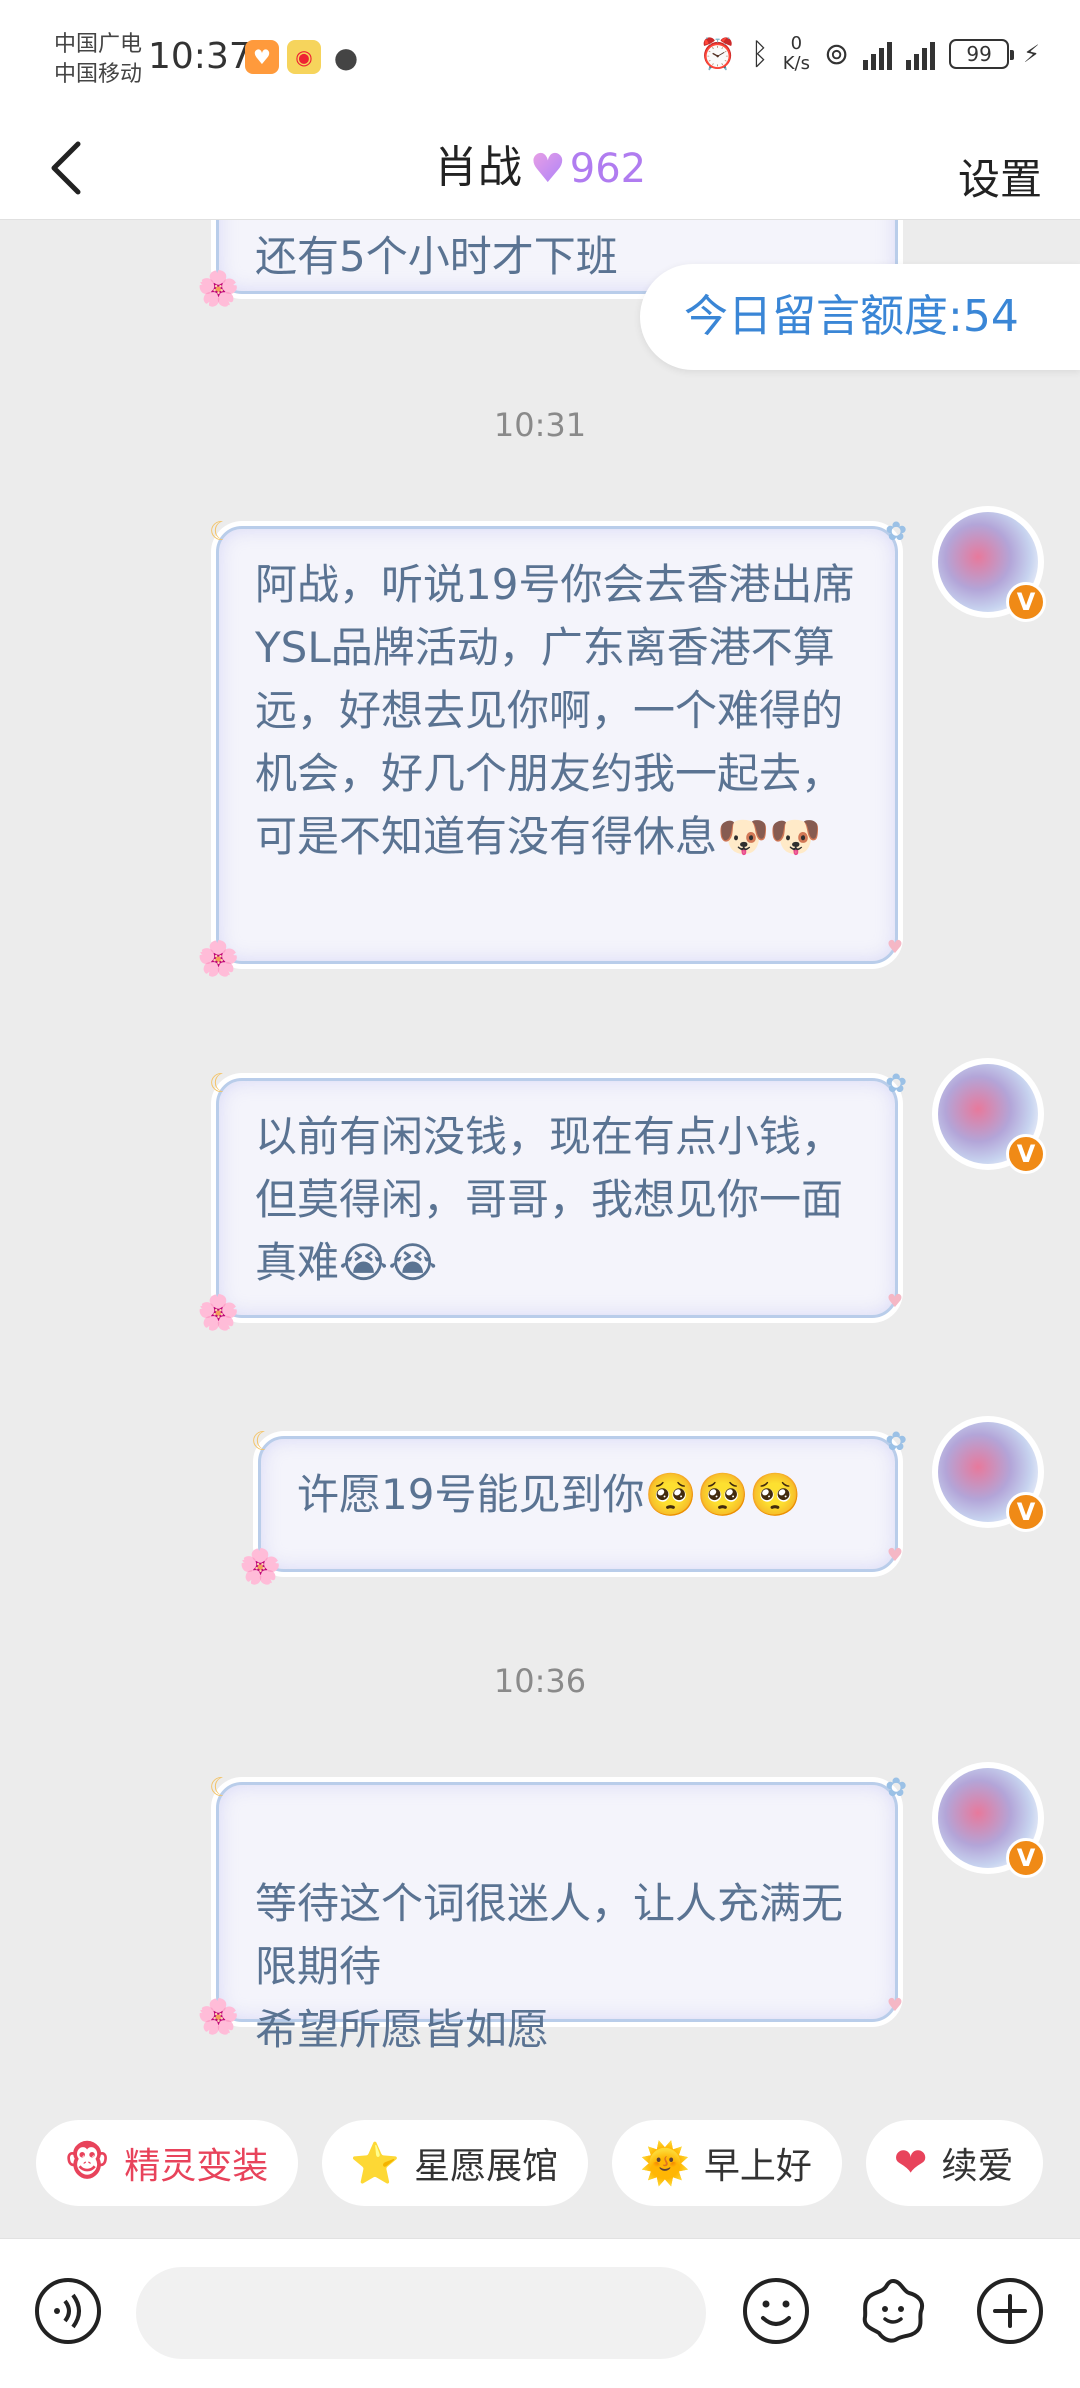  I want to click on carrier-1: 中国广电, so click(98, 44).